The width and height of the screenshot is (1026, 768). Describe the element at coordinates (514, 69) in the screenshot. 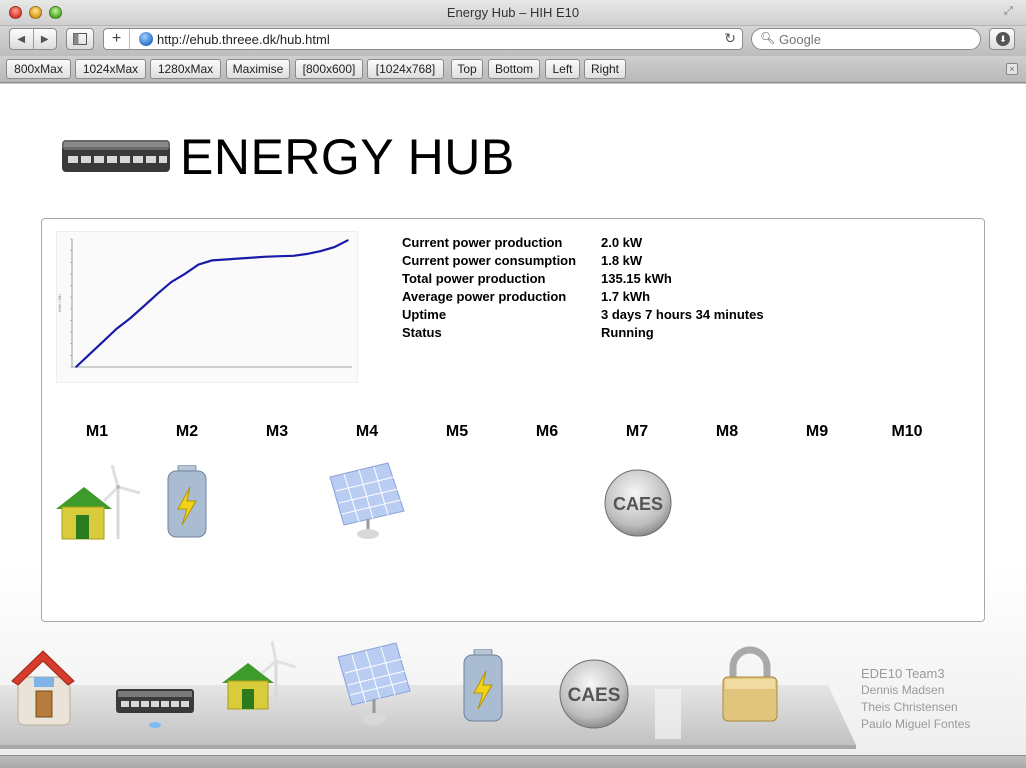

I see `bookmark-bottom: Bottom` at that location.